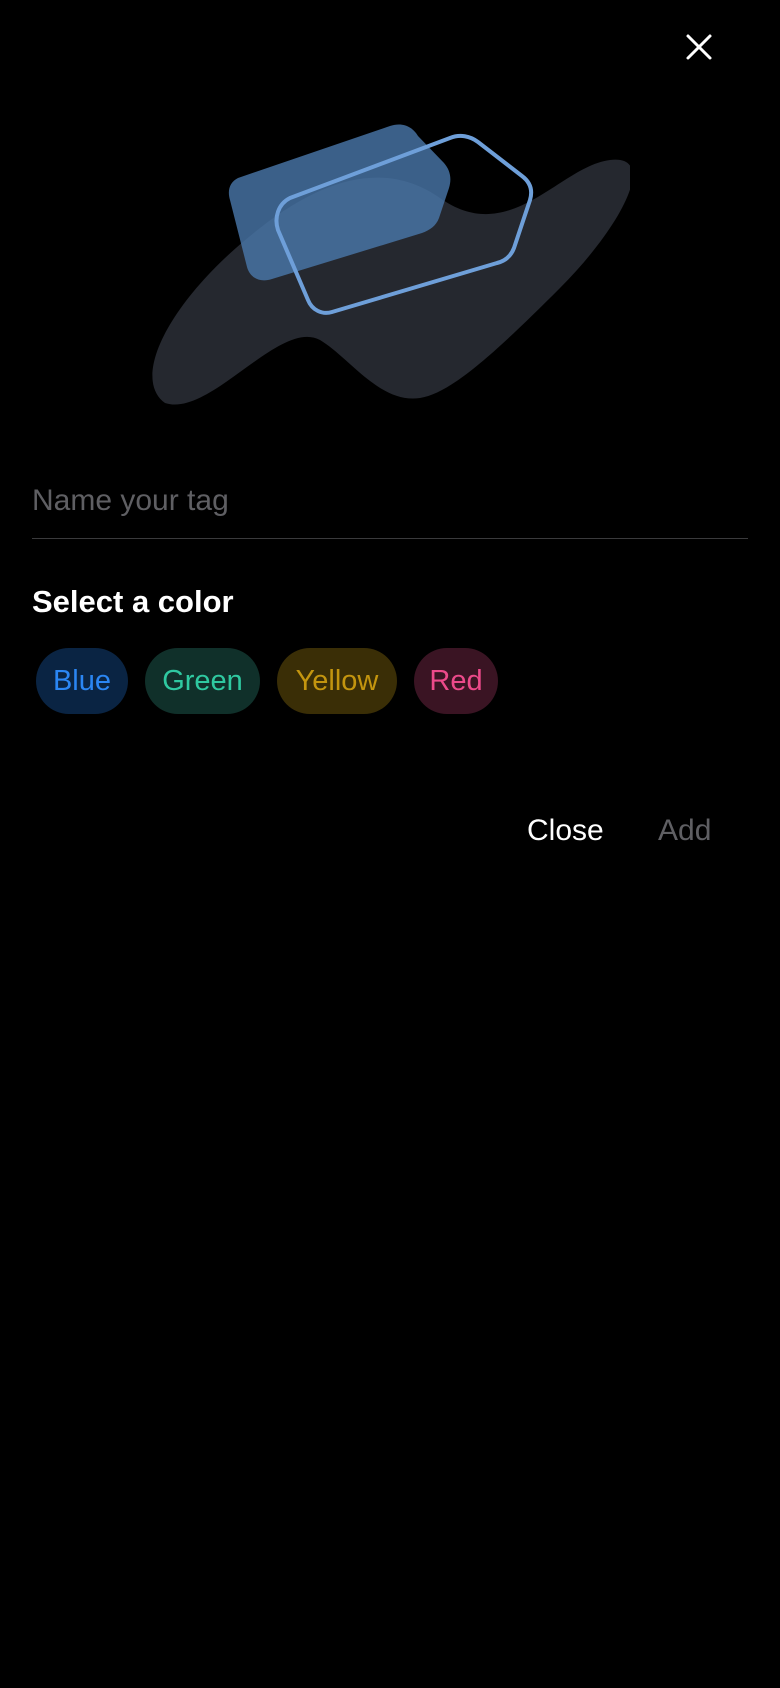 Image resolution: width=780 pixels, height=1688 pixels. Describe the element at coordinates (684, 834) in the screenshot. I see `add-button: Add` at that location.